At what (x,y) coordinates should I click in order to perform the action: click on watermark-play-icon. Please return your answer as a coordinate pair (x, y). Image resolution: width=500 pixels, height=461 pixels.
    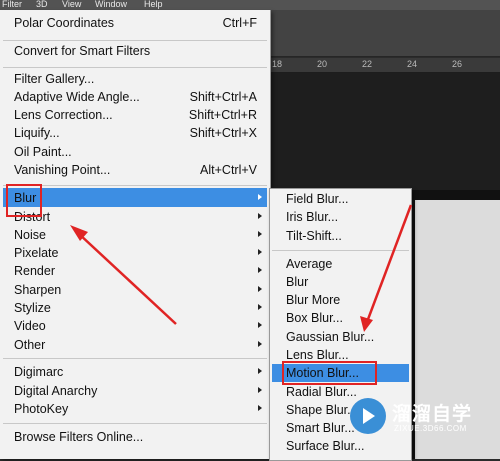
    Looking at the image, I should click on (368, 416).